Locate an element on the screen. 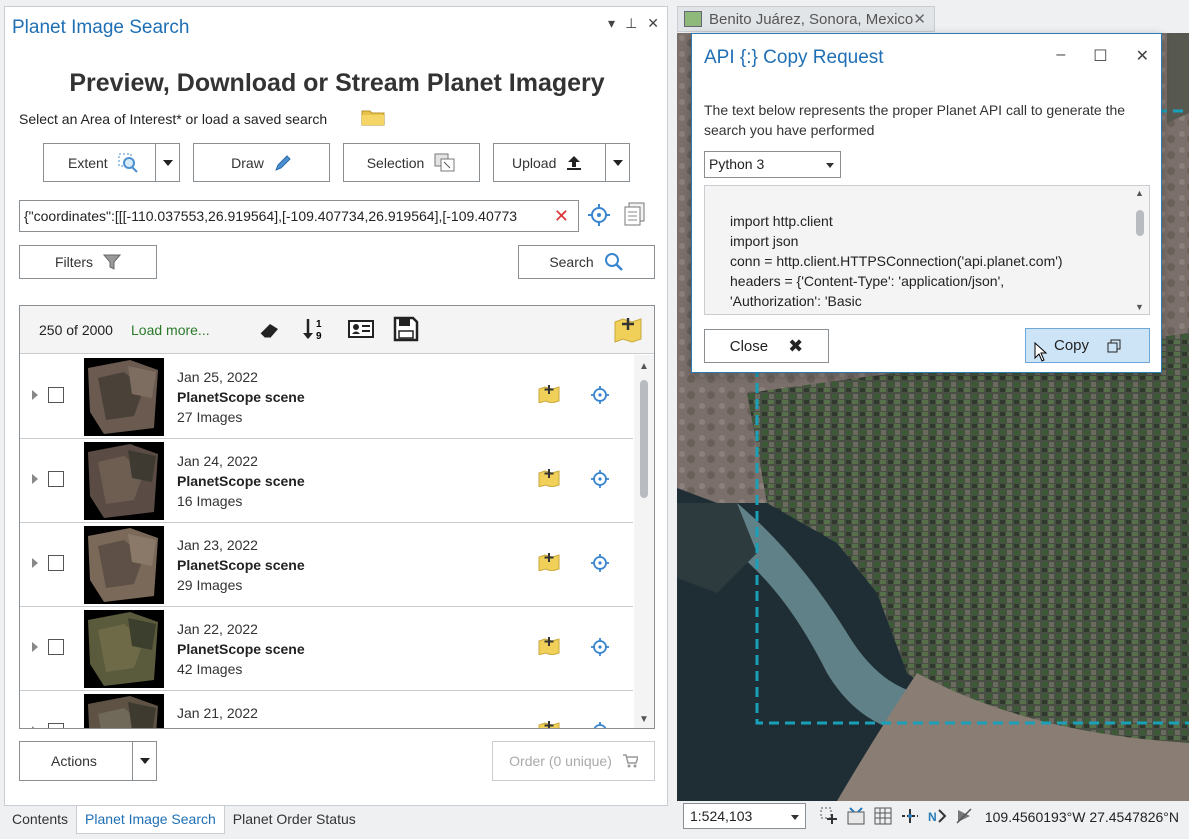  map-tab: Benito Juárez, Sonora, Mexico ✕ is located at coordinates (806, 19).